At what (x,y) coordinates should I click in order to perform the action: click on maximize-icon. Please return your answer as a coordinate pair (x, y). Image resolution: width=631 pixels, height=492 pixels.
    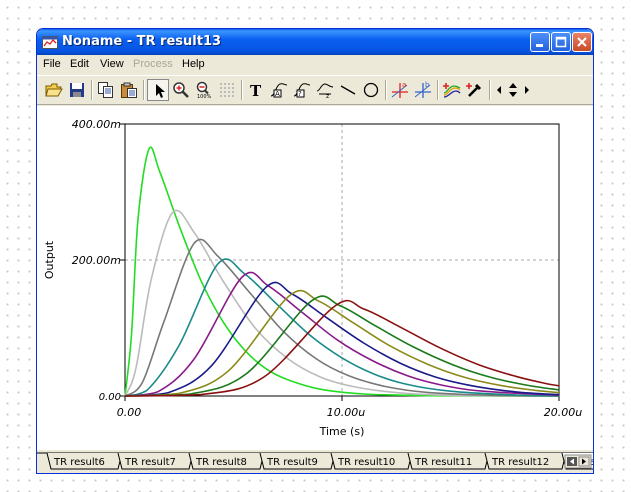
    Looking at the image, I should click on (561, 42).